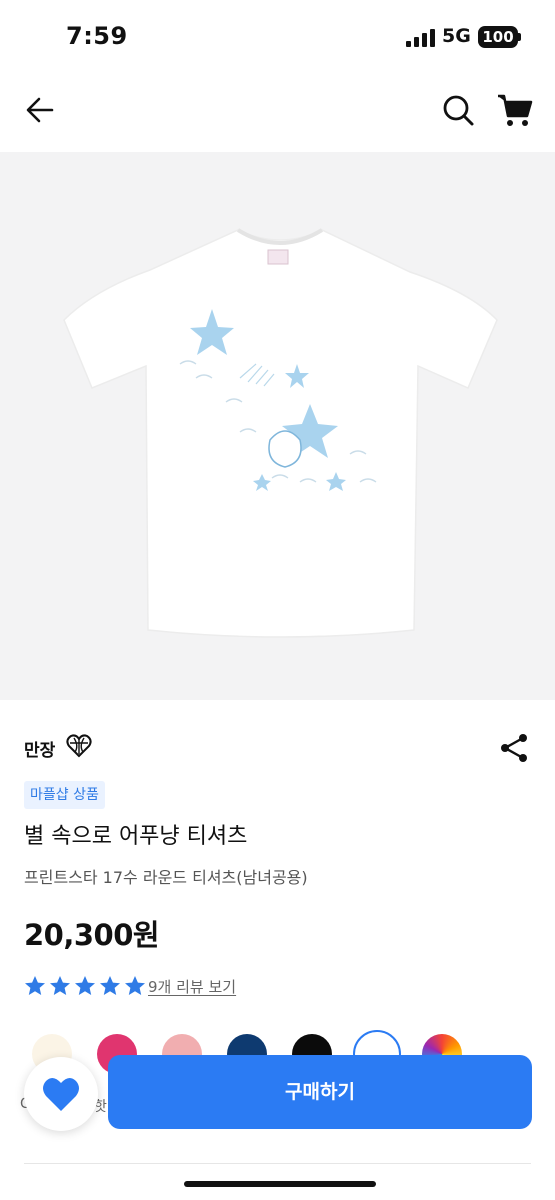  Describe the element at coordinates (458, 110) in the screenshot. I see `search-icon` at that location.